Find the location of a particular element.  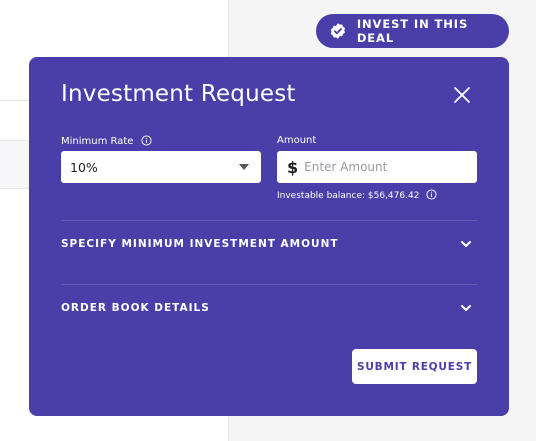

invest-in-deal-label: INVEST IN THIS DEAL is located at coordinates (412, 31).